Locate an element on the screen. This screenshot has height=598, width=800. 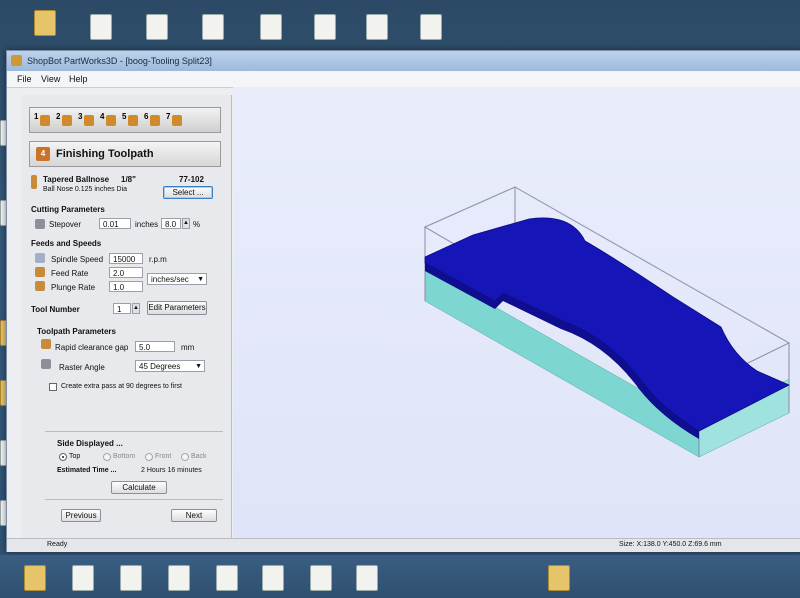
side-bottom-radio is located at coordinates (107, 457).